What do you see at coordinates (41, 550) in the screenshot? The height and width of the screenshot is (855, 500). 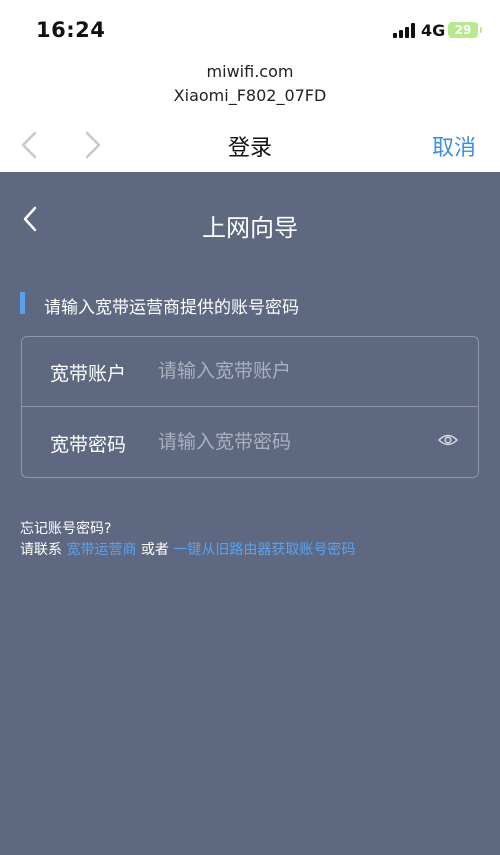 I see `help-prefix: 请联系` at bounding box center [41, 550].